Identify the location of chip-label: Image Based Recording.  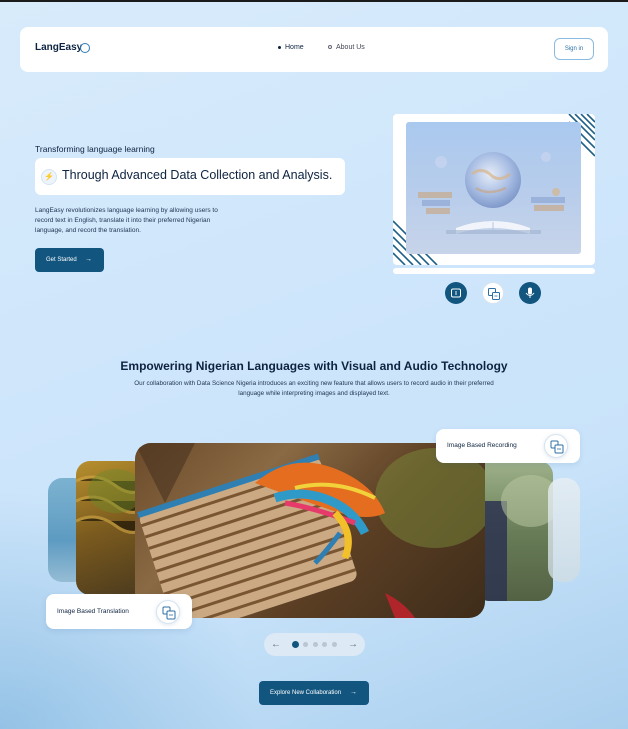
(482, 445).